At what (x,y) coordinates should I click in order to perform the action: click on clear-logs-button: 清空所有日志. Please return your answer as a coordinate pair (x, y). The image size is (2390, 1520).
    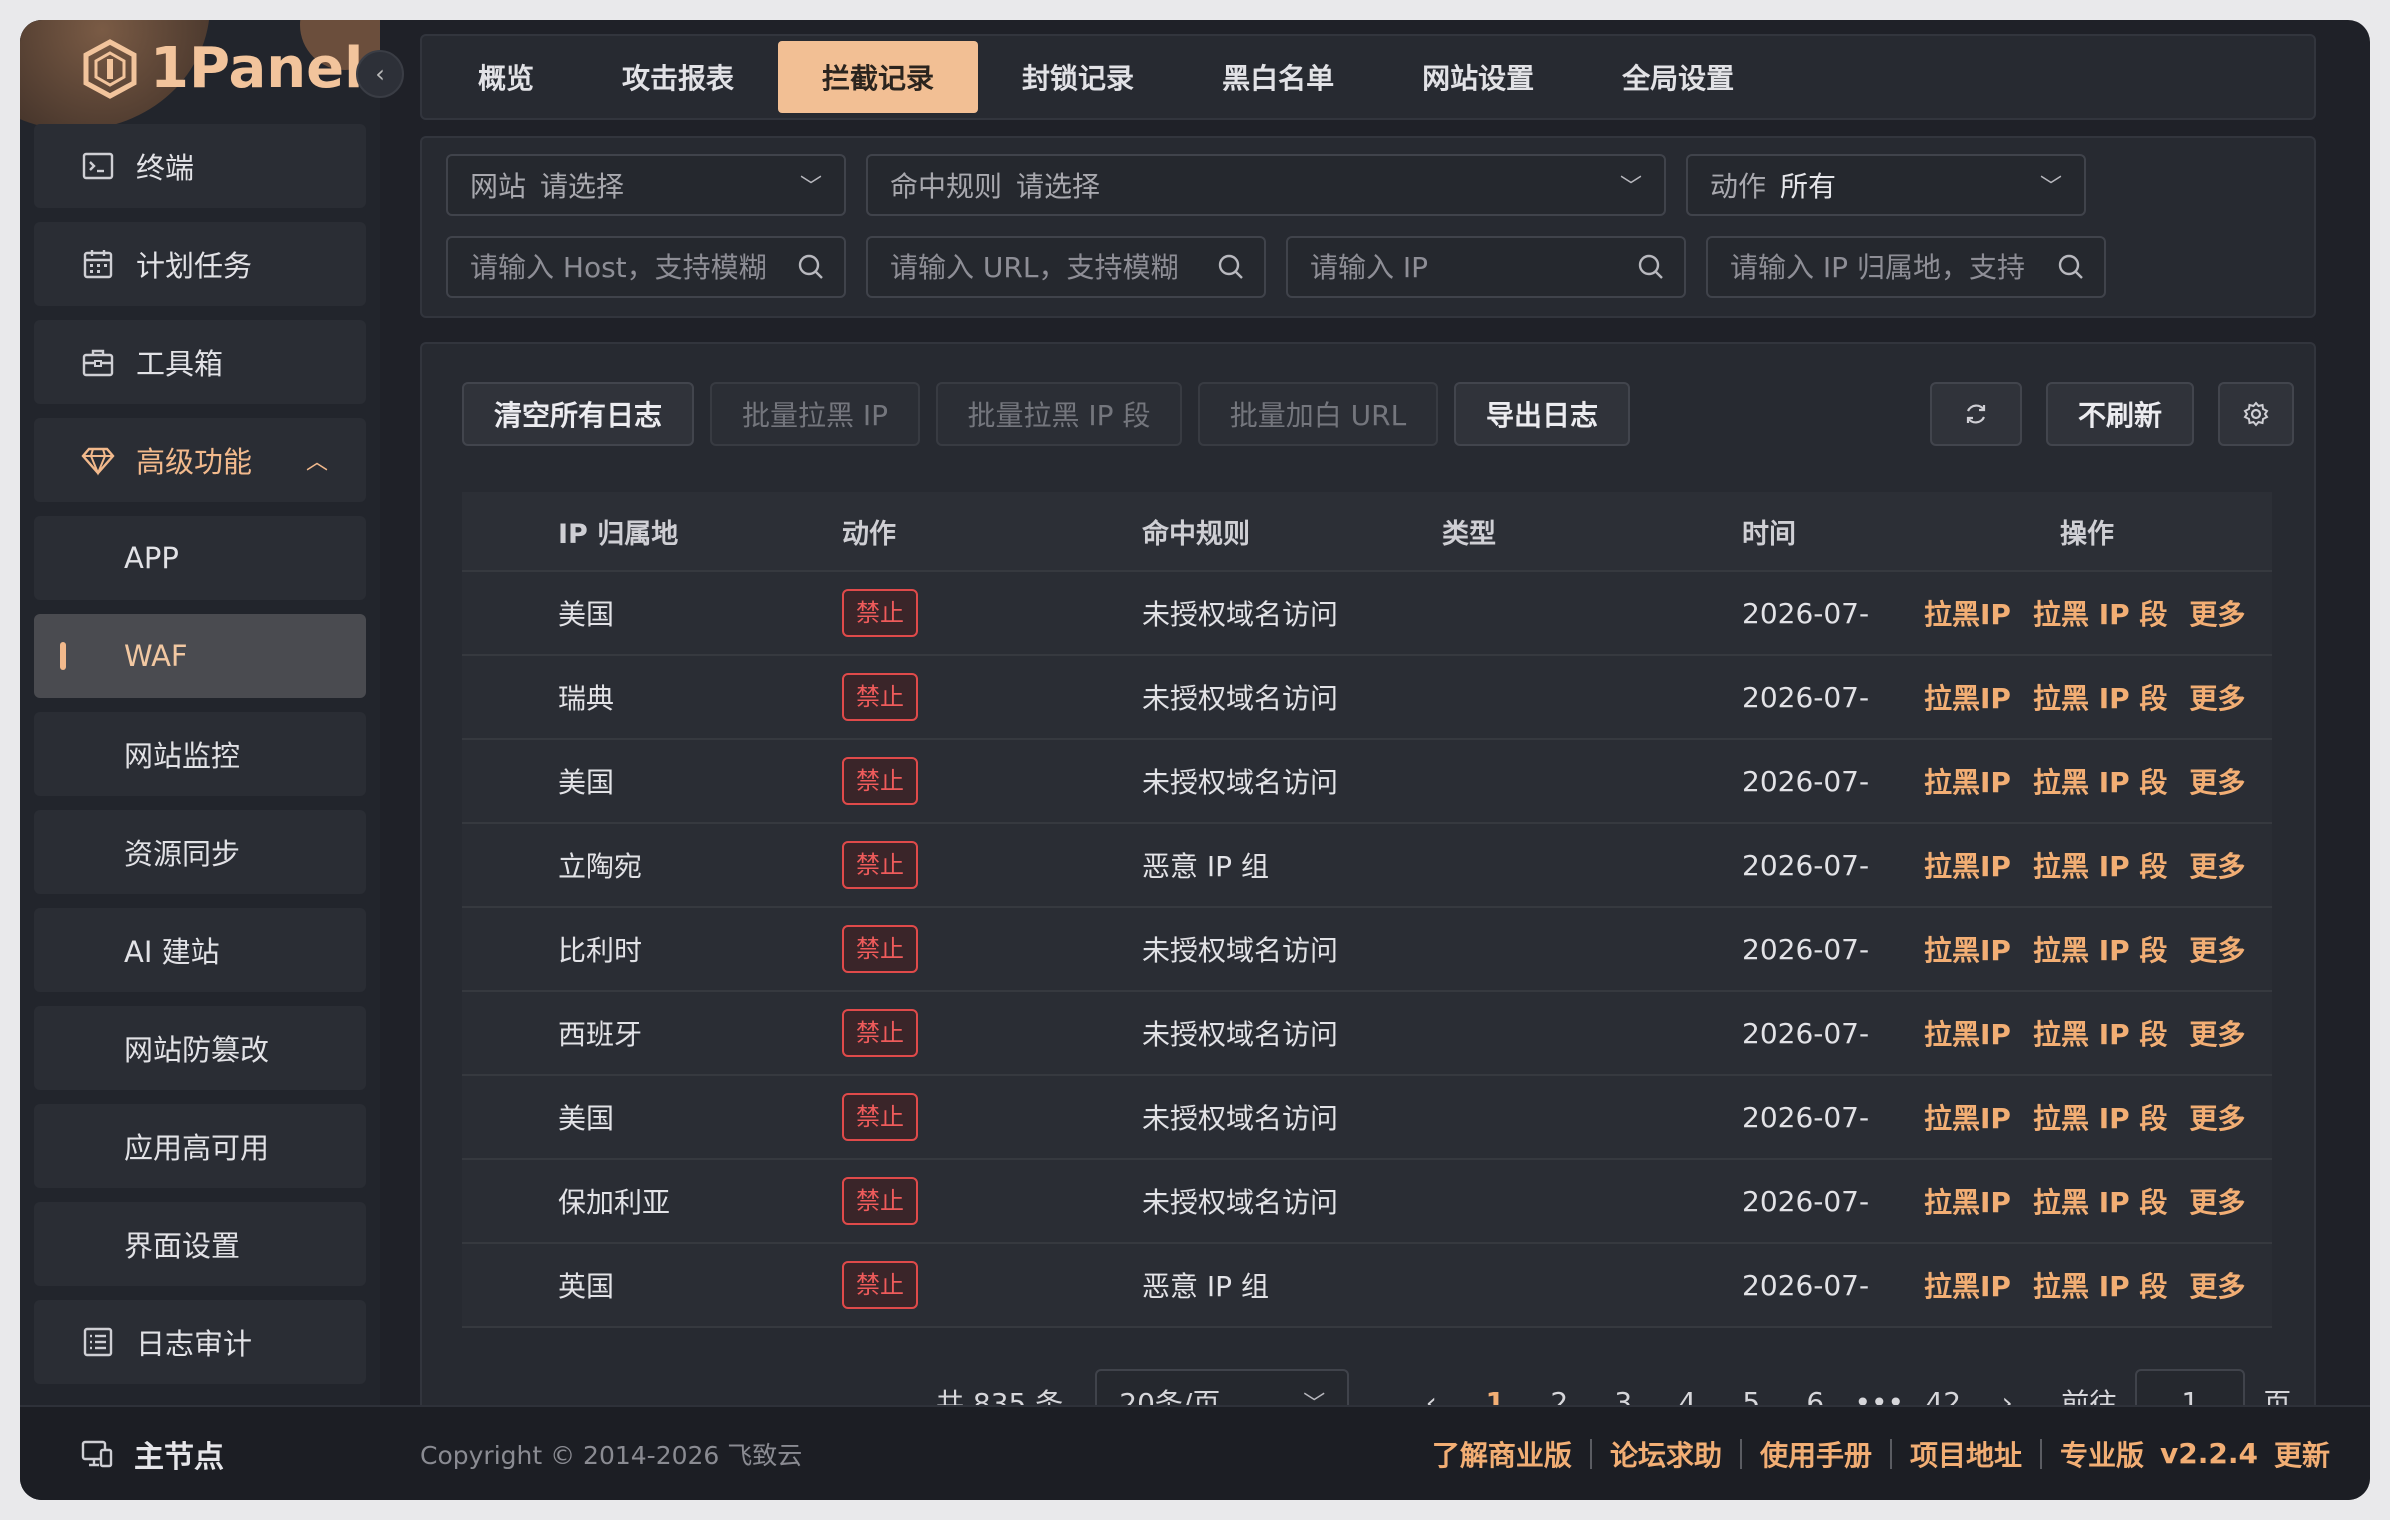
    Looking at the image, I should click on (578, 414).